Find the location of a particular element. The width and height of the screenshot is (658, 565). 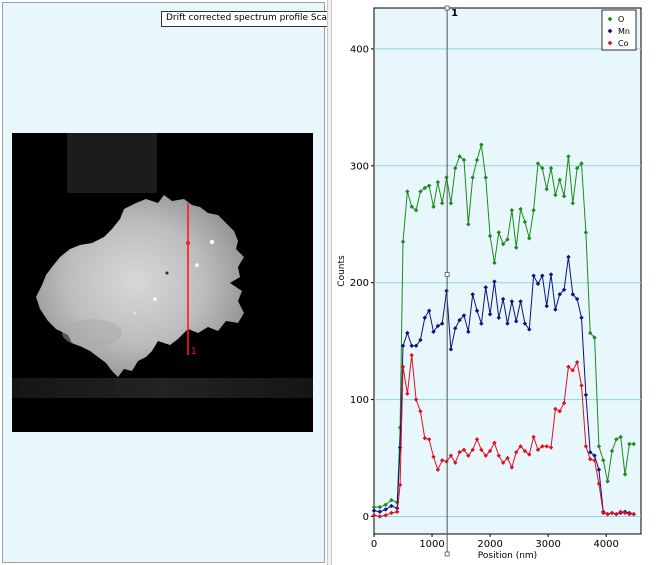

dark-spot is located at coordinates (167, 273).